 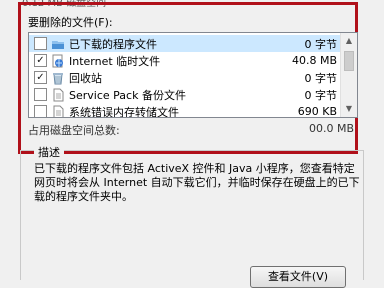 What do you see at coordinates (185, 77) in the screenshot?
I see `file-row-recycle-bin: ✓ 回收站 0 字节` at bounding box center [185, 77].